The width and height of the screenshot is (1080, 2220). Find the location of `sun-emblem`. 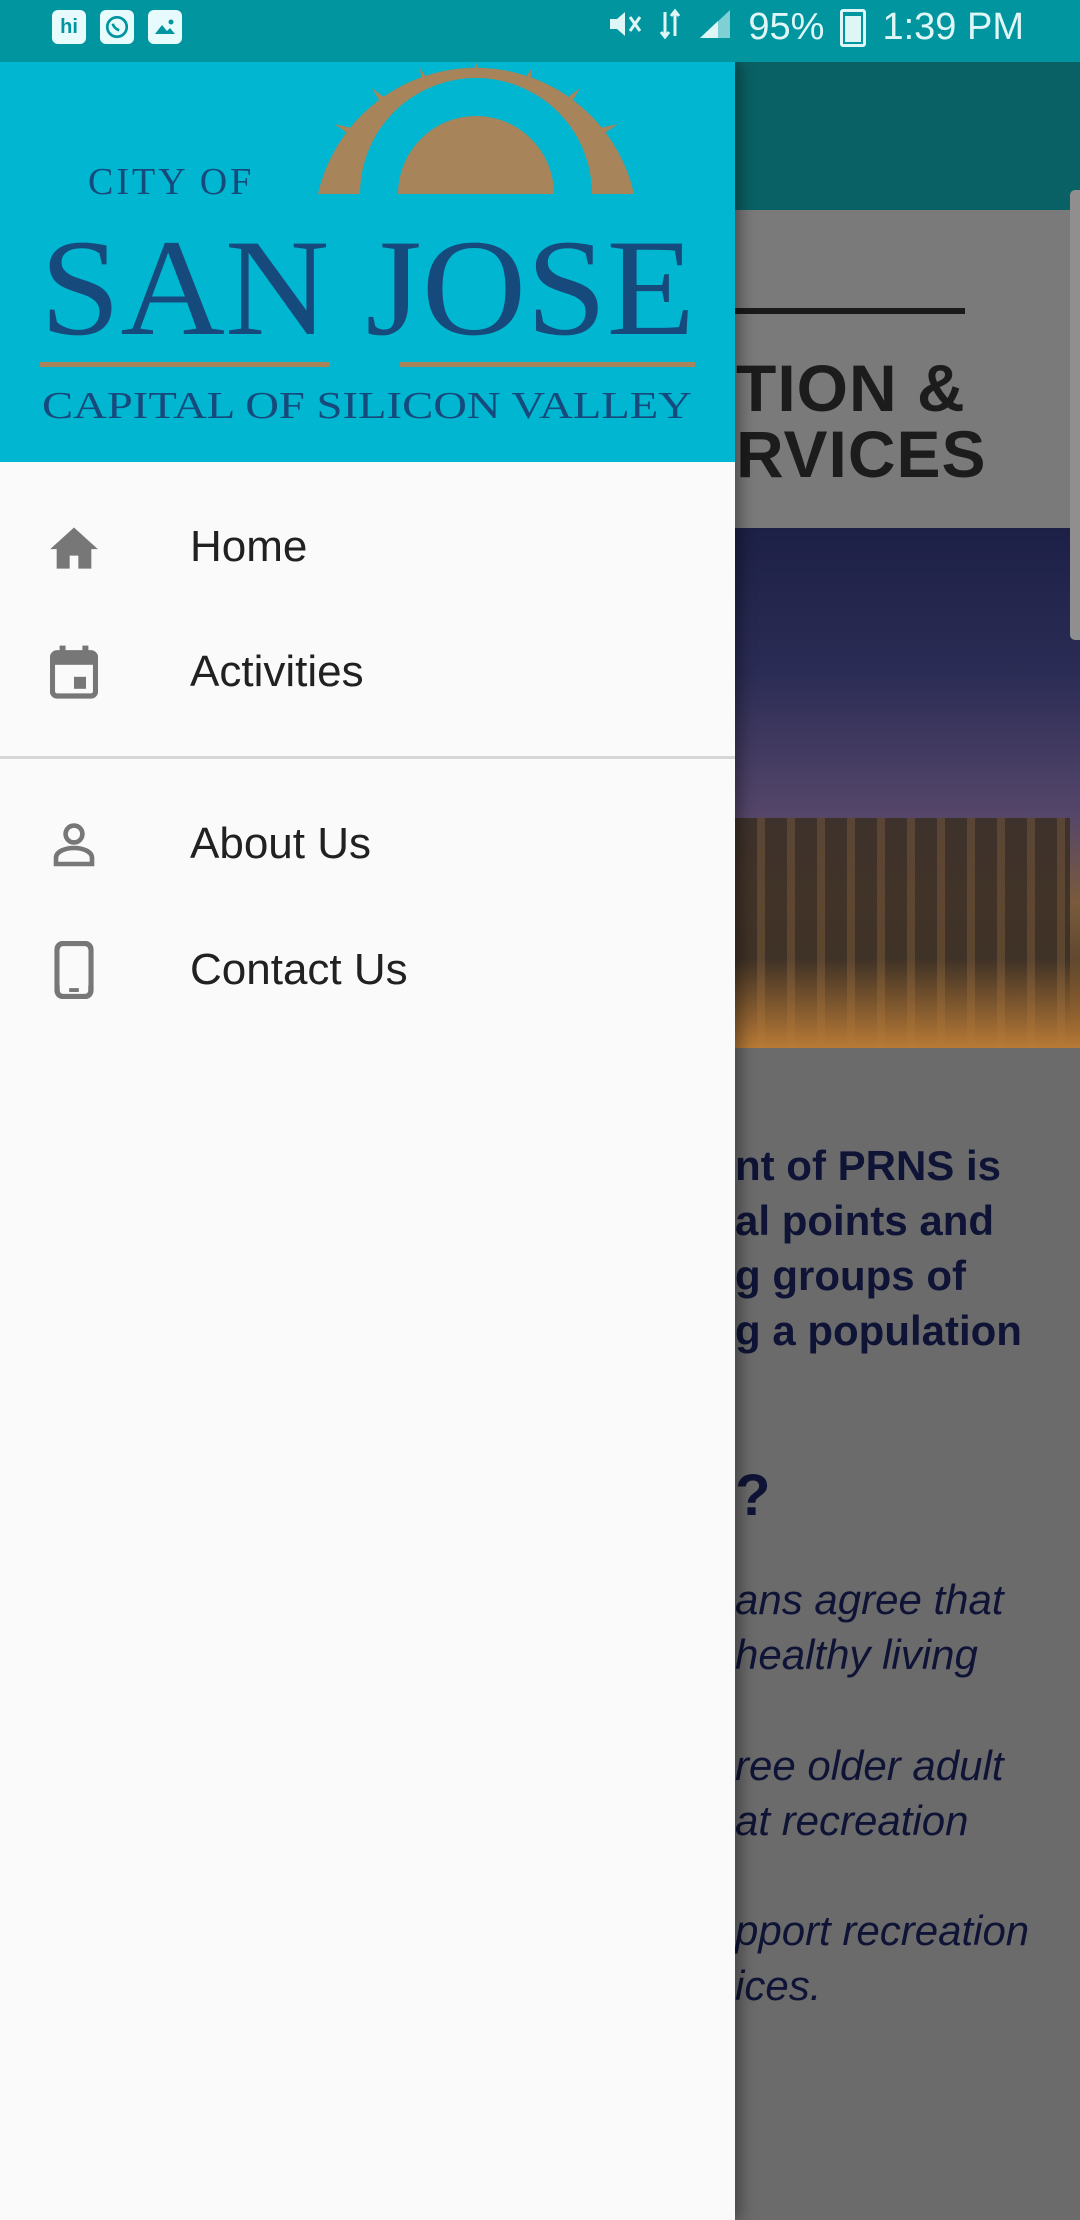

sun-emblem is located at coordinates (476, 128).